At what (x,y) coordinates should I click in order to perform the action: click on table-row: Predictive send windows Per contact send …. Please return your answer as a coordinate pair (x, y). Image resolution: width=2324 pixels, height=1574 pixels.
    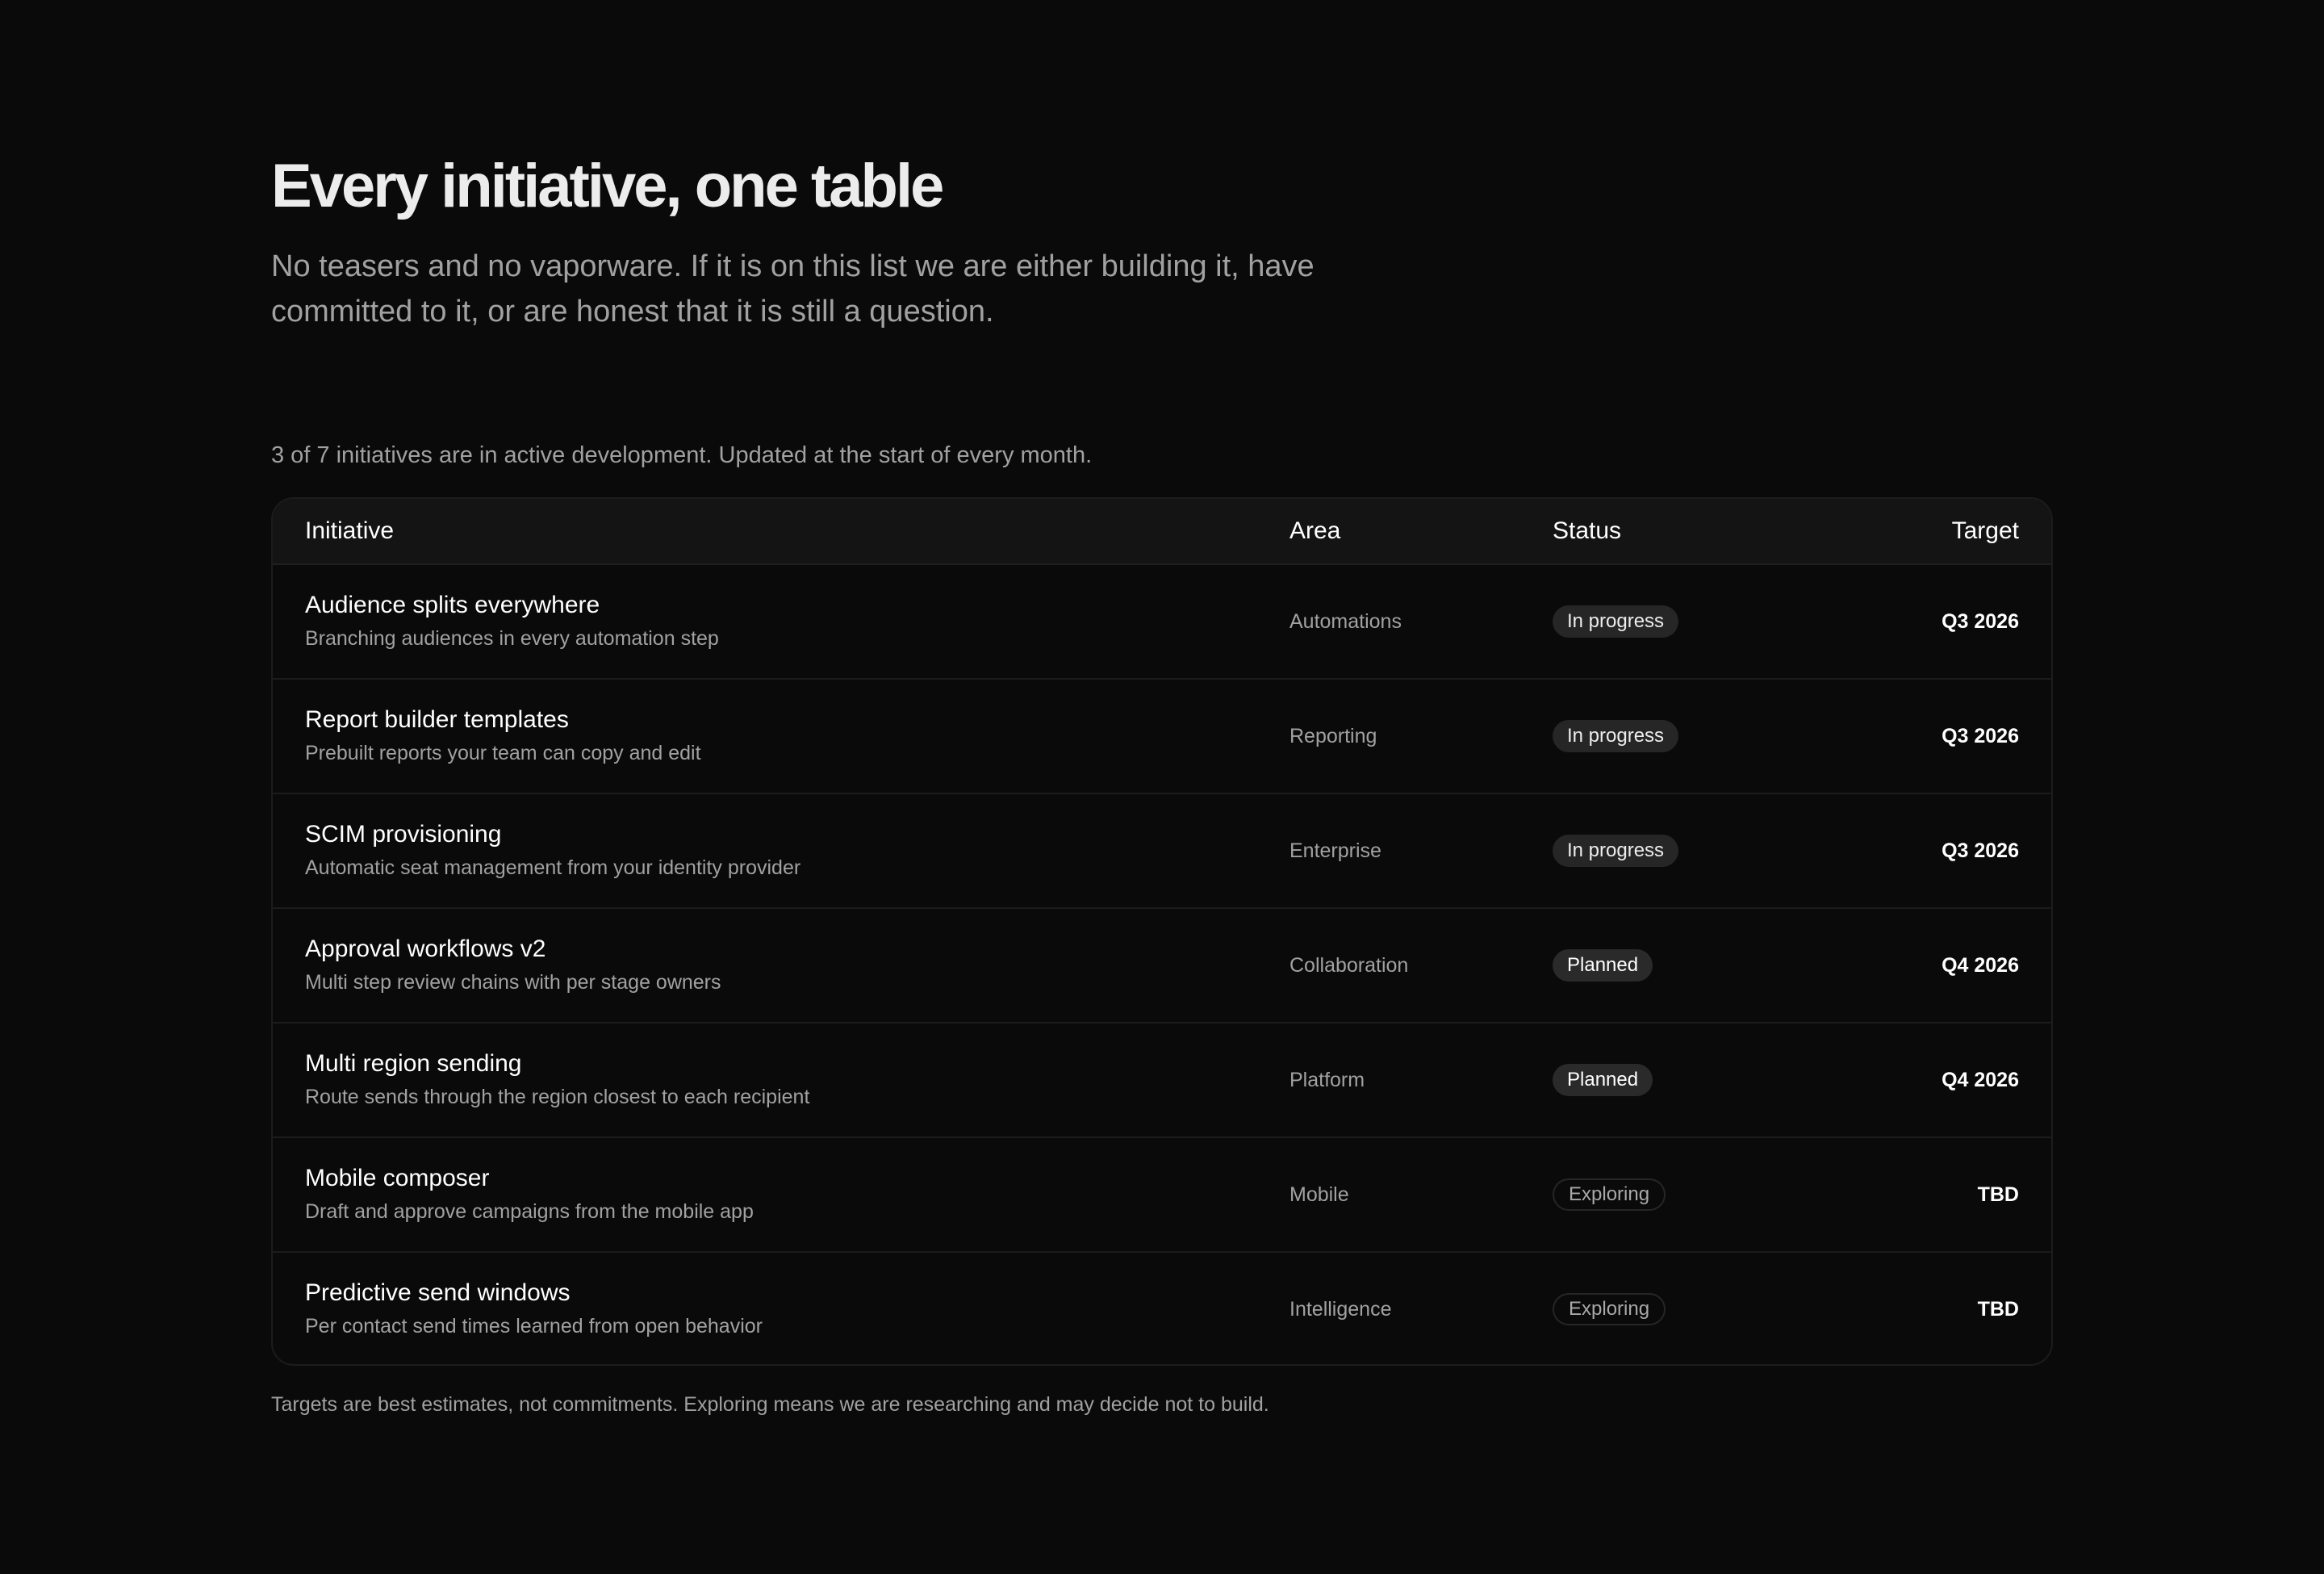
    Looking at the image, I should click on (1162, 1308).